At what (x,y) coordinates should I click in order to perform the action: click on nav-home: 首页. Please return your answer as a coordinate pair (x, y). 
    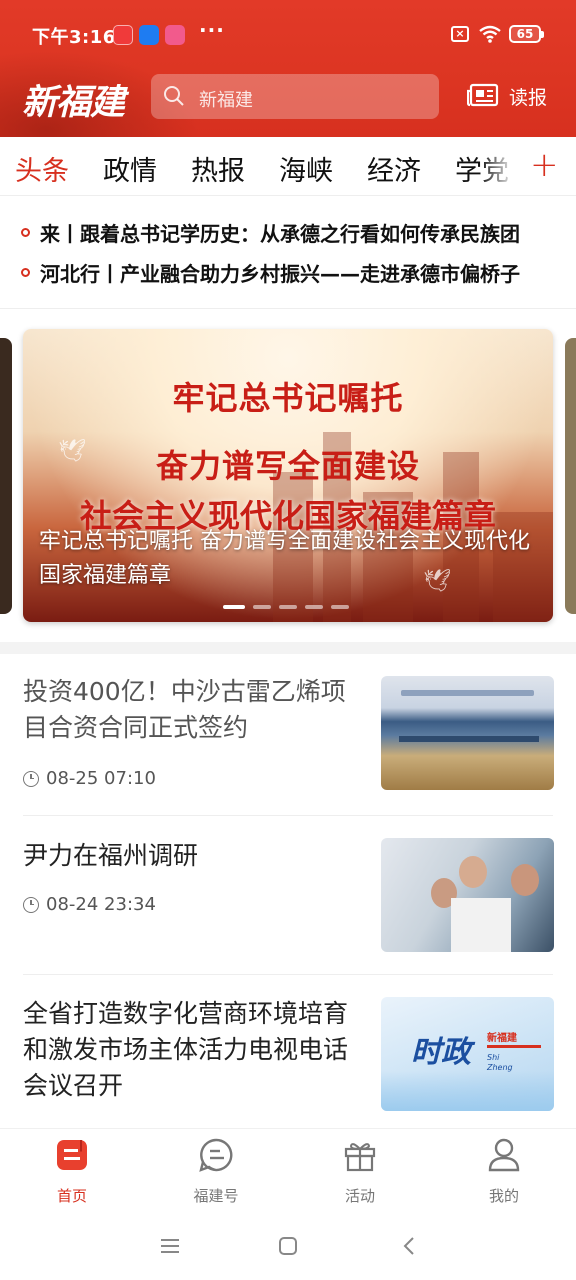
    Looking at the image, I should click on (72, 1173).